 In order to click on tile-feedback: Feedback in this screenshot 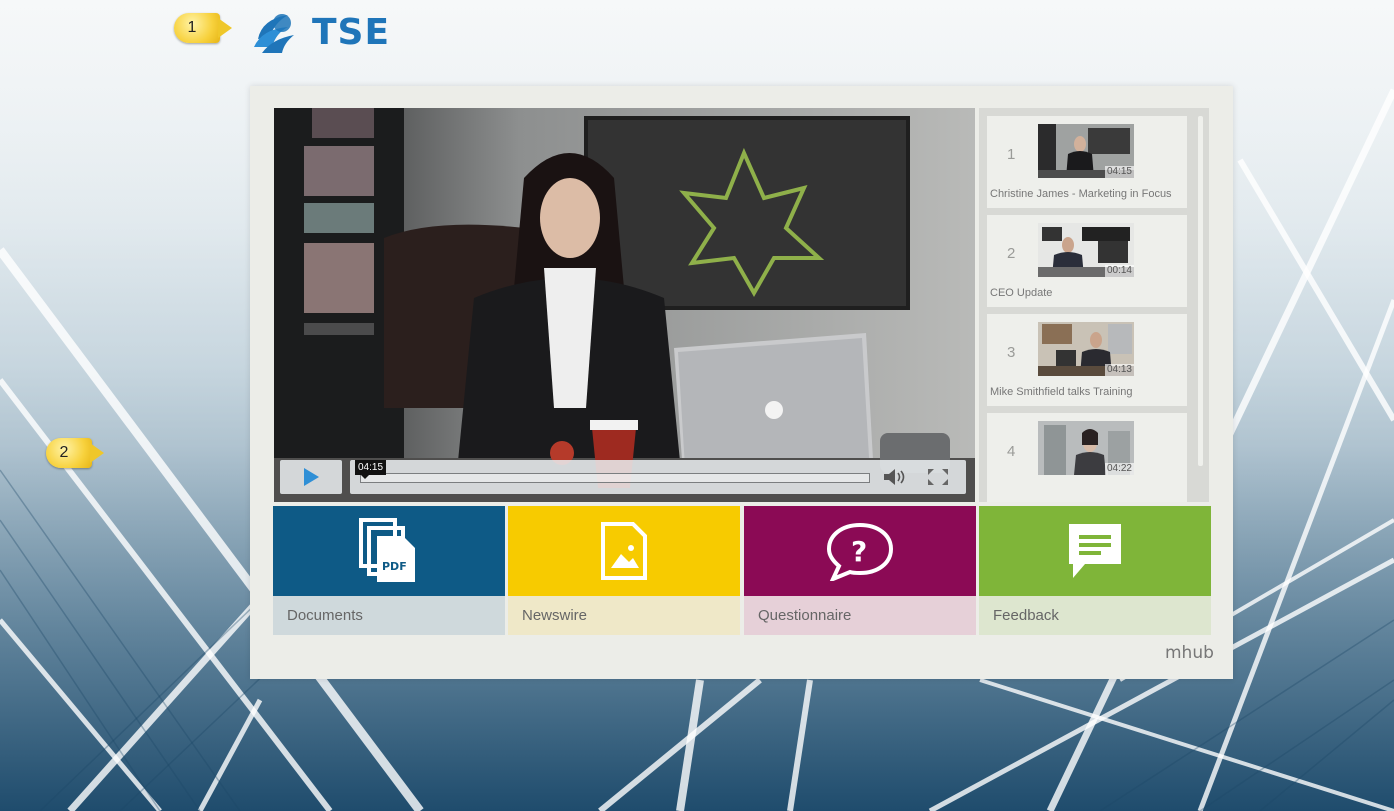, I will do `click(1095, 570)`.